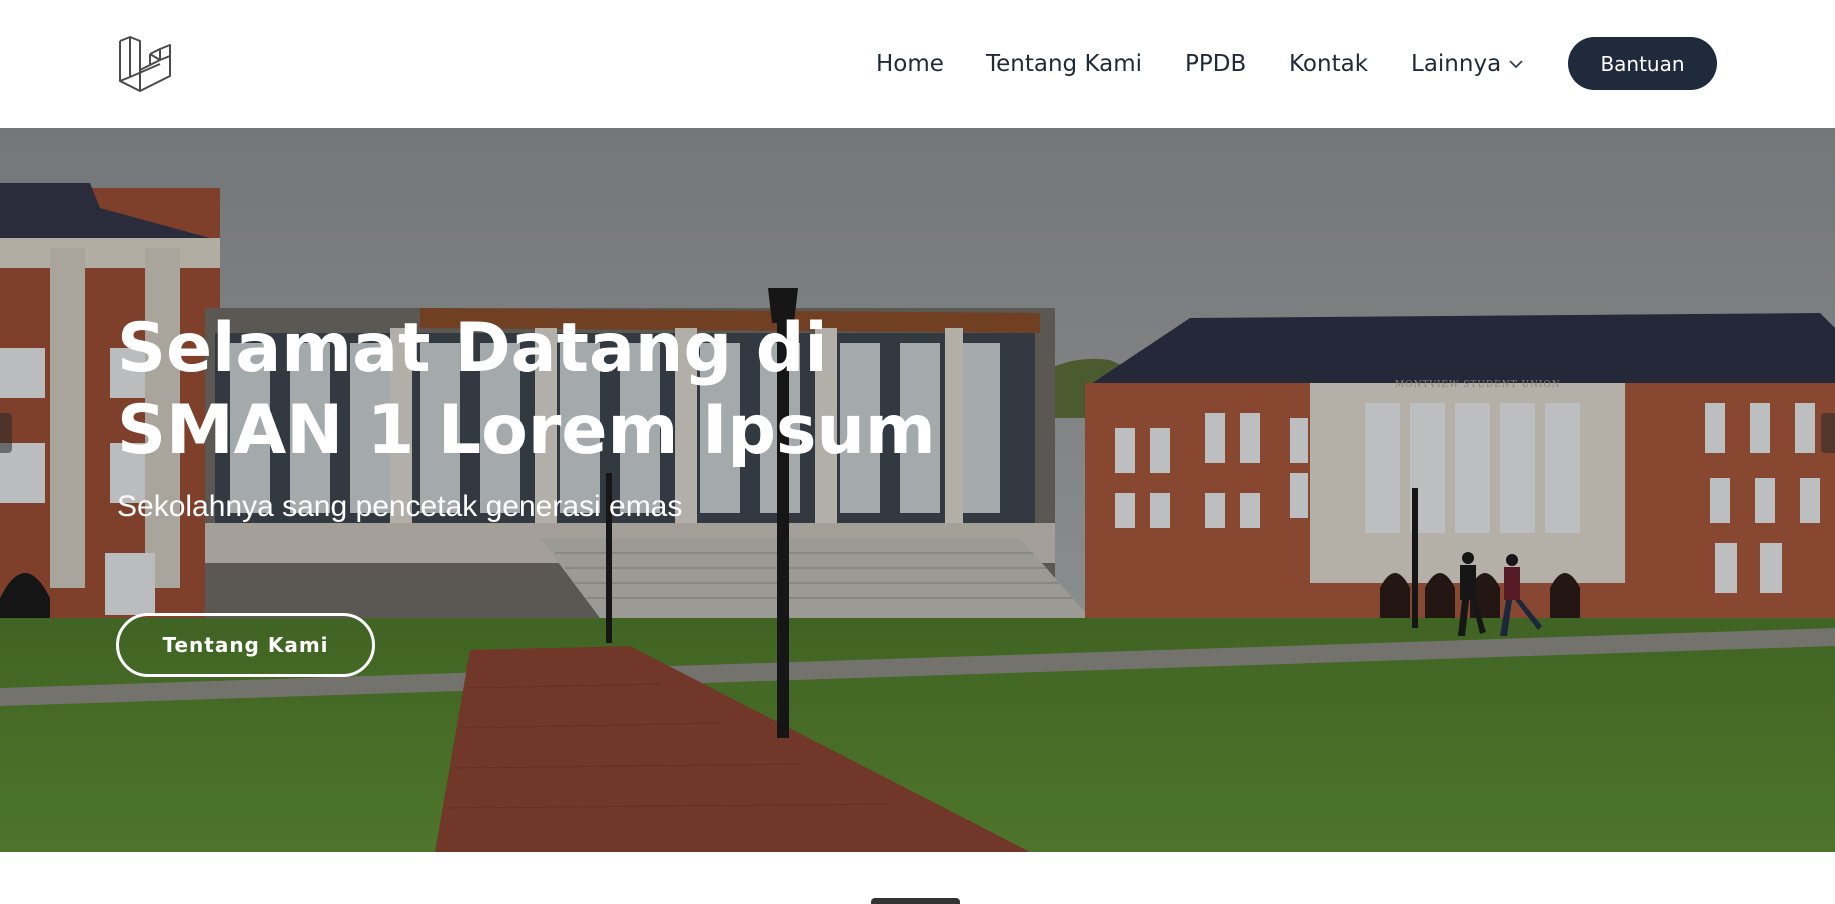  I want to click on nav-tentang-kami: Tentang Kami, so click(1064, 64).